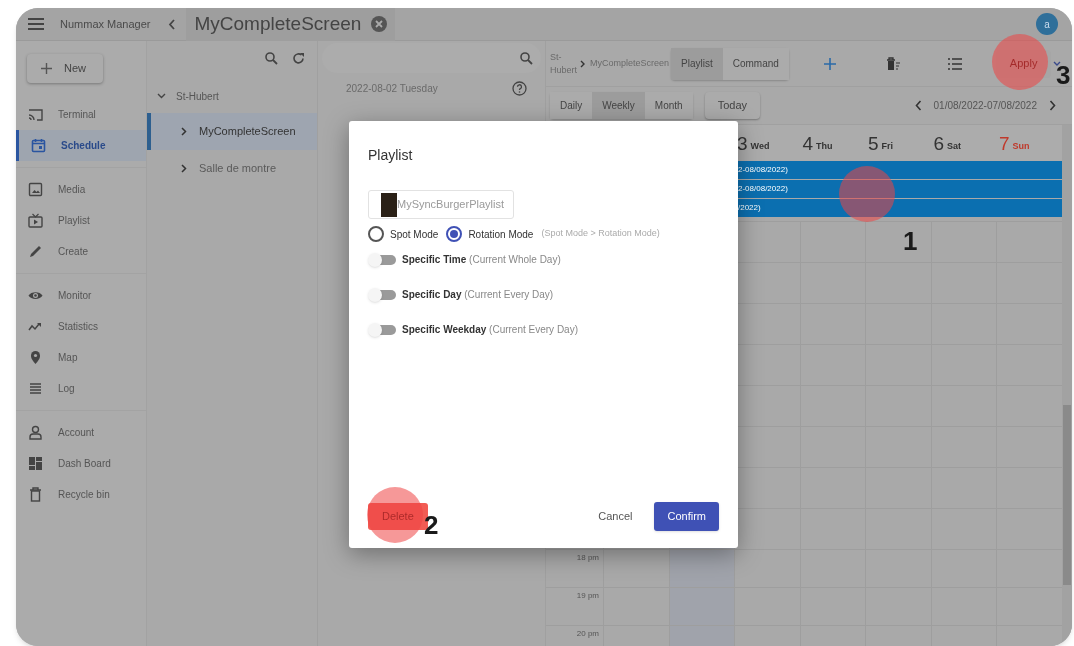 Image resolution: width=1074 pixels, height=646 pixels. I want to click on thumbnail-image, so click(389, 204).